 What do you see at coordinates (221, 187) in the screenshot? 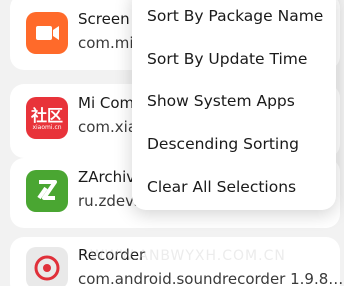
I see `menu-item-clear-all-selections: Clear All Selections` at bounding box center [221, 187].